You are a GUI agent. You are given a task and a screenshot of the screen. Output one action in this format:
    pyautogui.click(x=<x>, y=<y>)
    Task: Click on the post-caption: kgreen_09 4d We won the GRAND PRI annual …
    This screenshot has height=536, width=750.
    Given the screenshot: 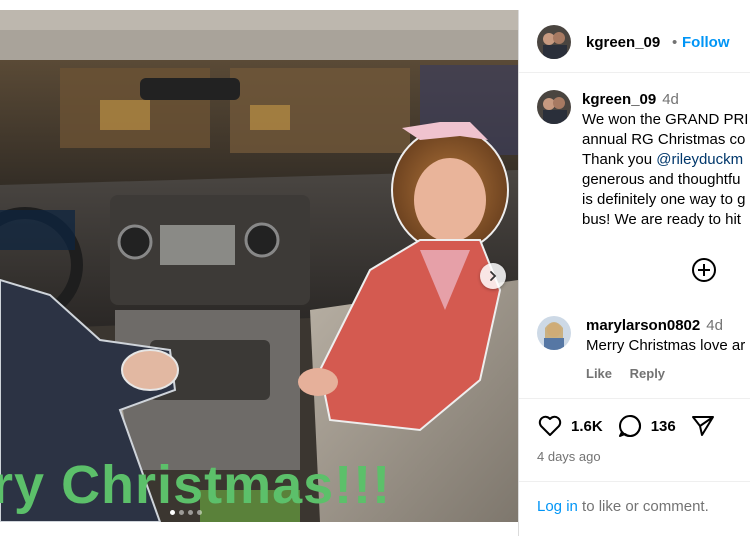 What is the action you would take?
    pyautogui.click(x=634, y=157)
    